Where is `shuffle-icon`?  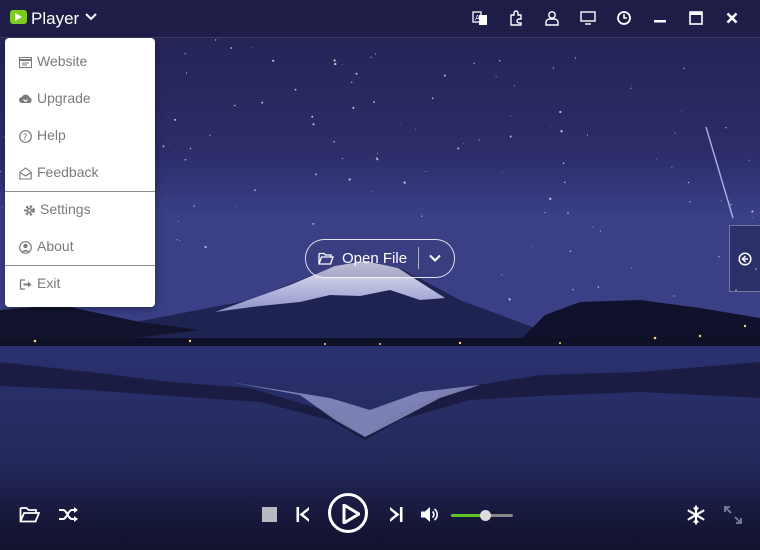
shuffle-icon is located at coordinates (68, 514).